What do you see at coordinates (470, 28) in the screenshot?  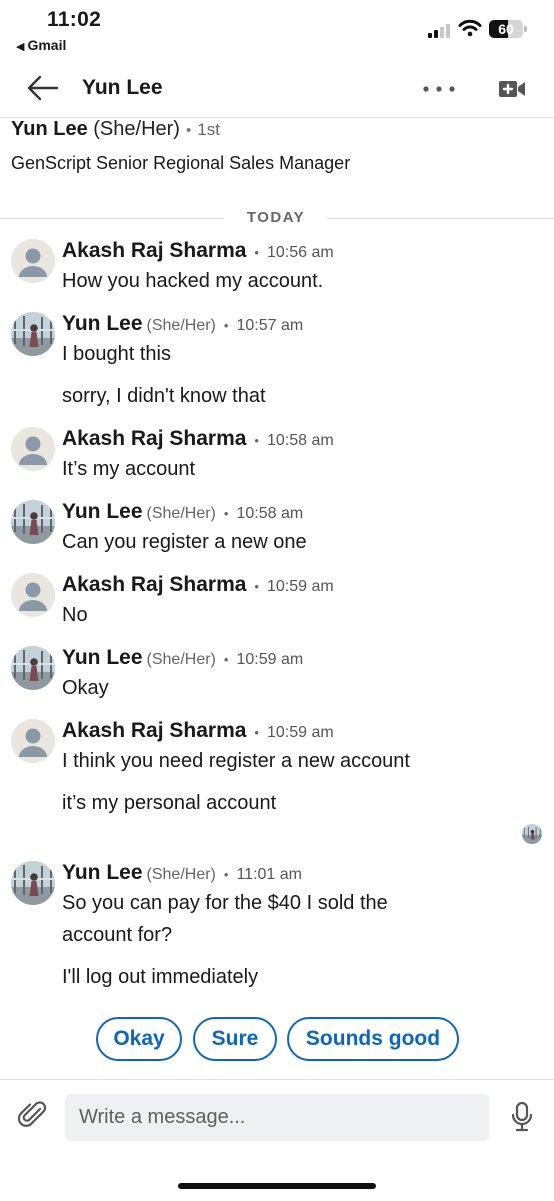 I see `wifi-icon` at bounding box center [470, 28].